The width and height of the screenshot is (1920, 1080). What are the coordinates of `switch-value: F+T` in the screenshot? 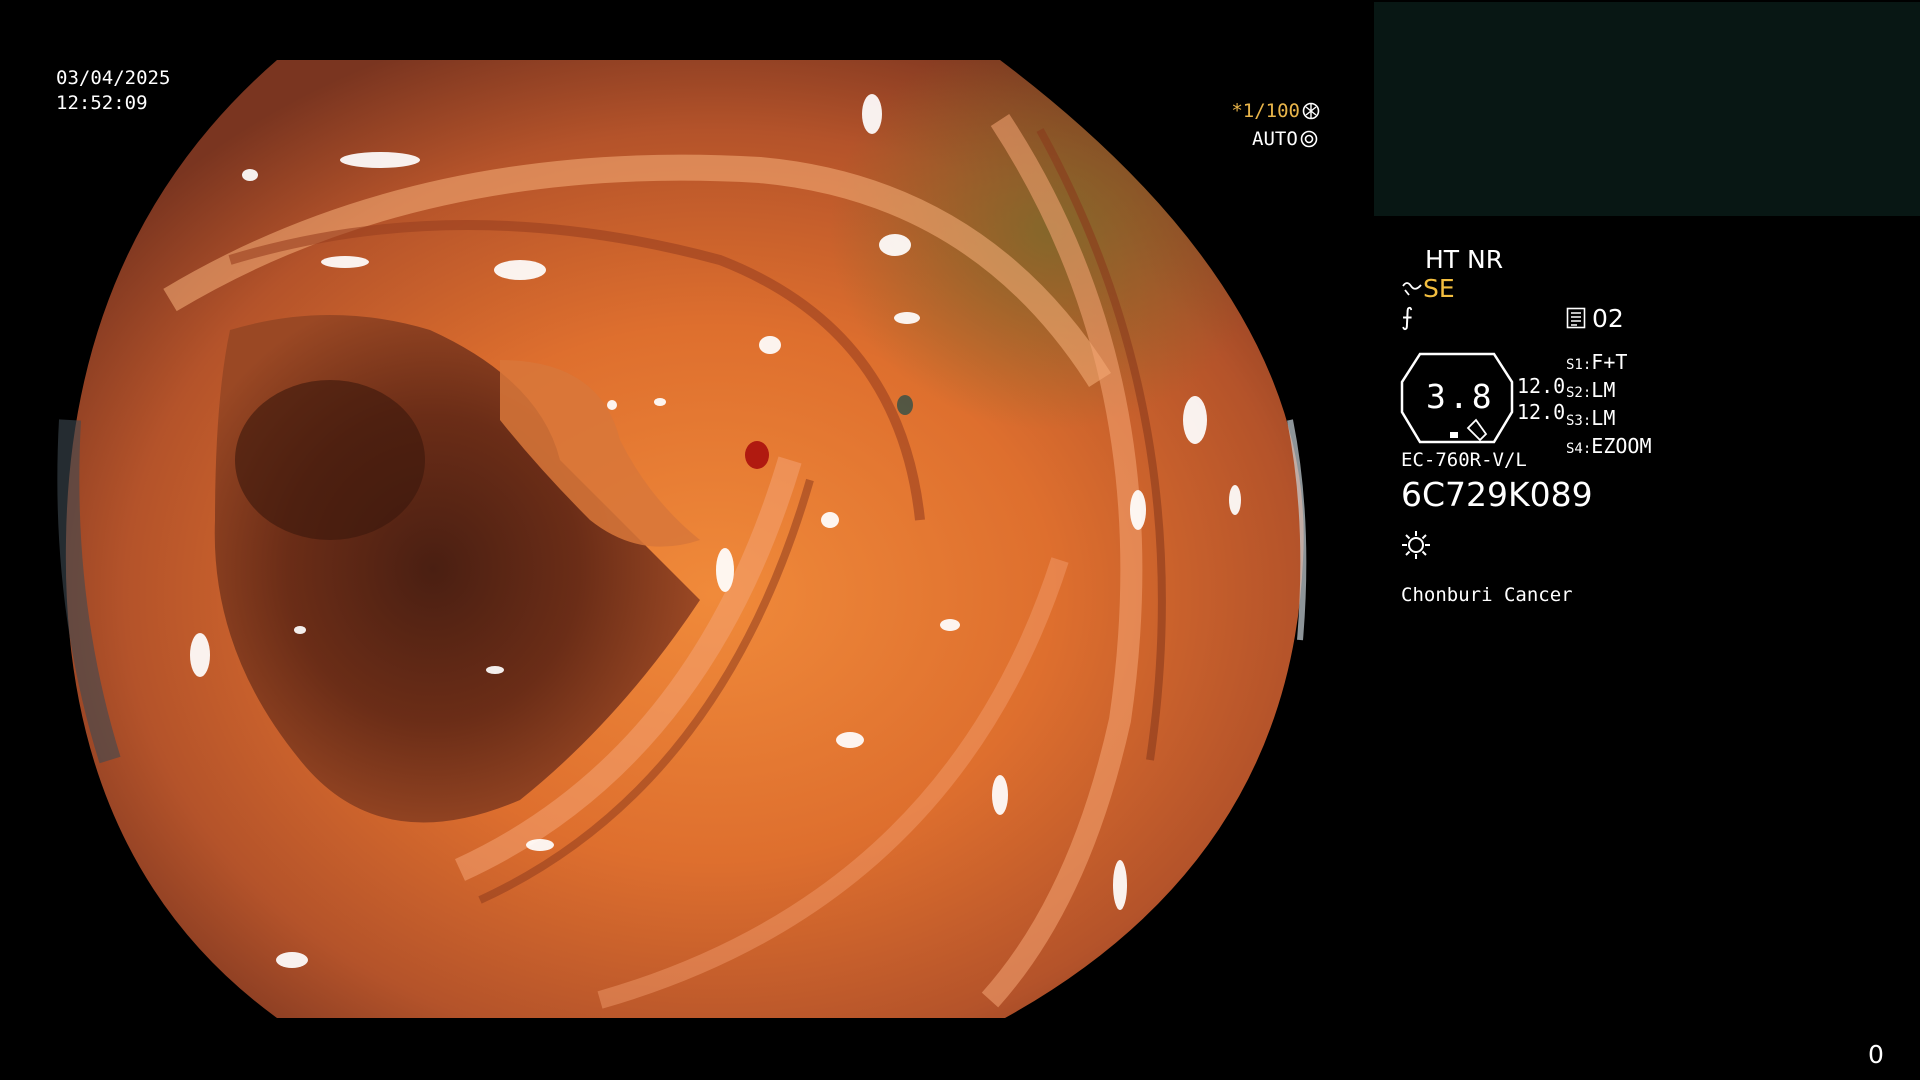 It's located at (1609, 362).